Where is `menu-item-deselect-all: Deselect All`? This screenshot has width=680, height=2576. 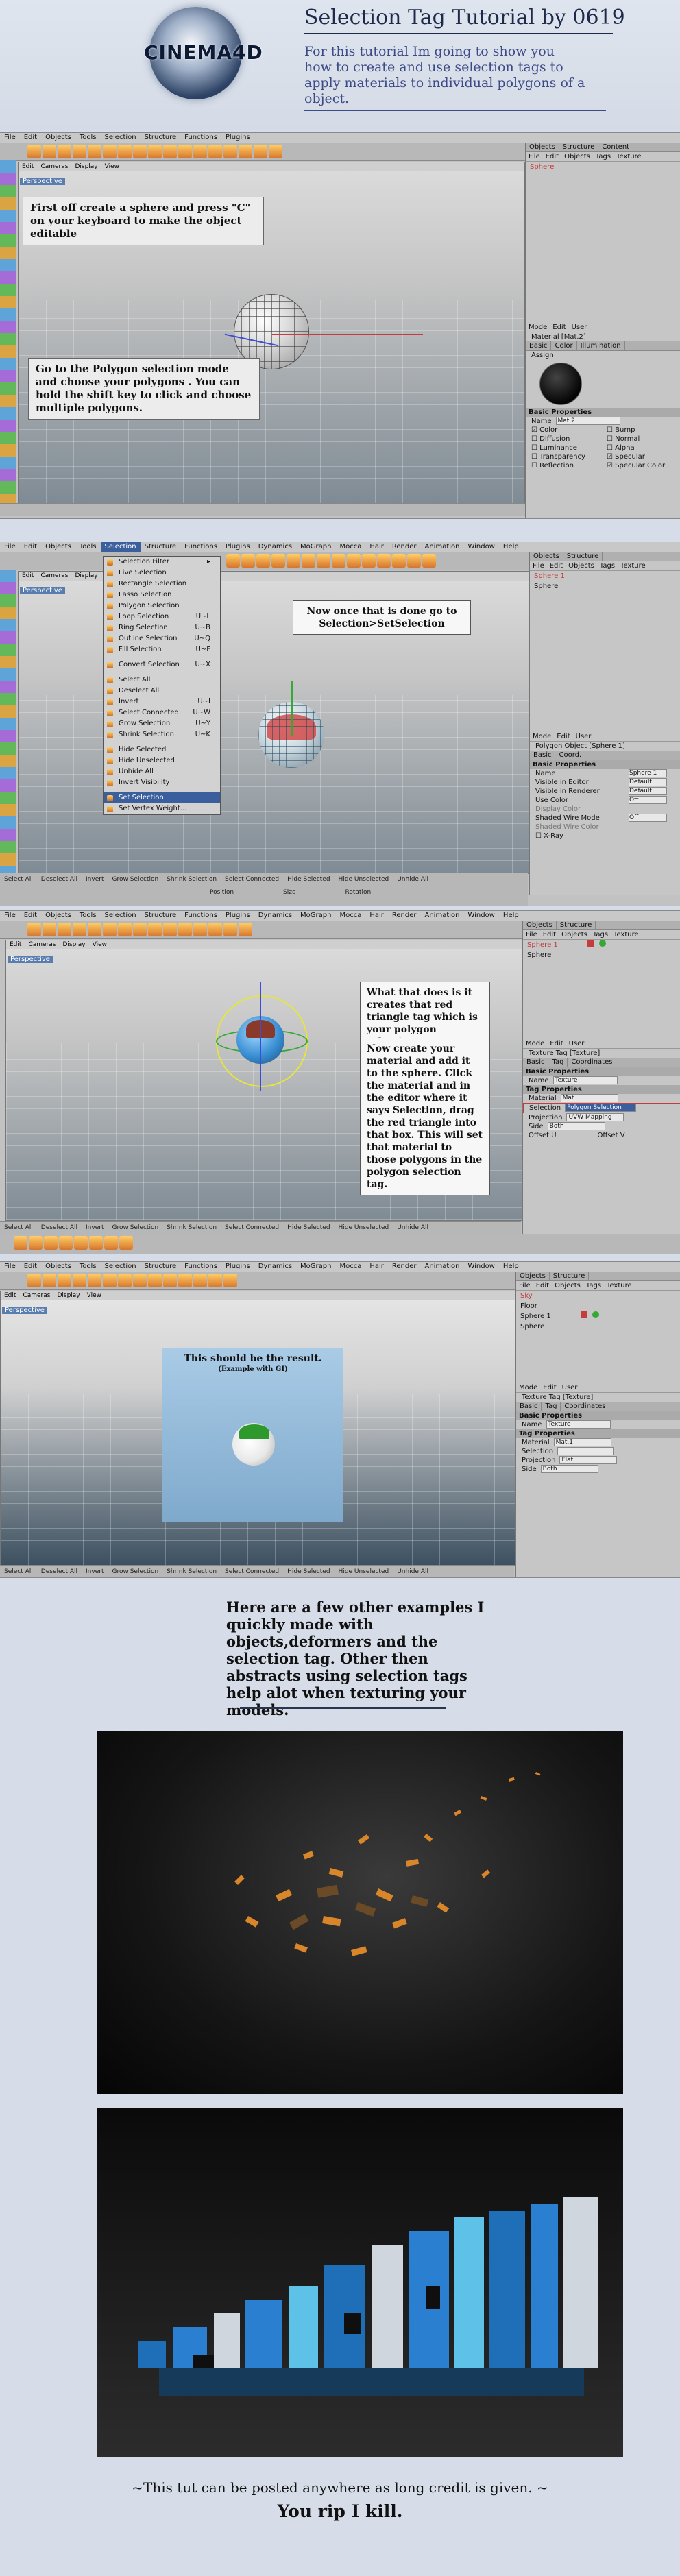
menu-item-deselect-all: Deselect All is located at coordinates (162, 690).